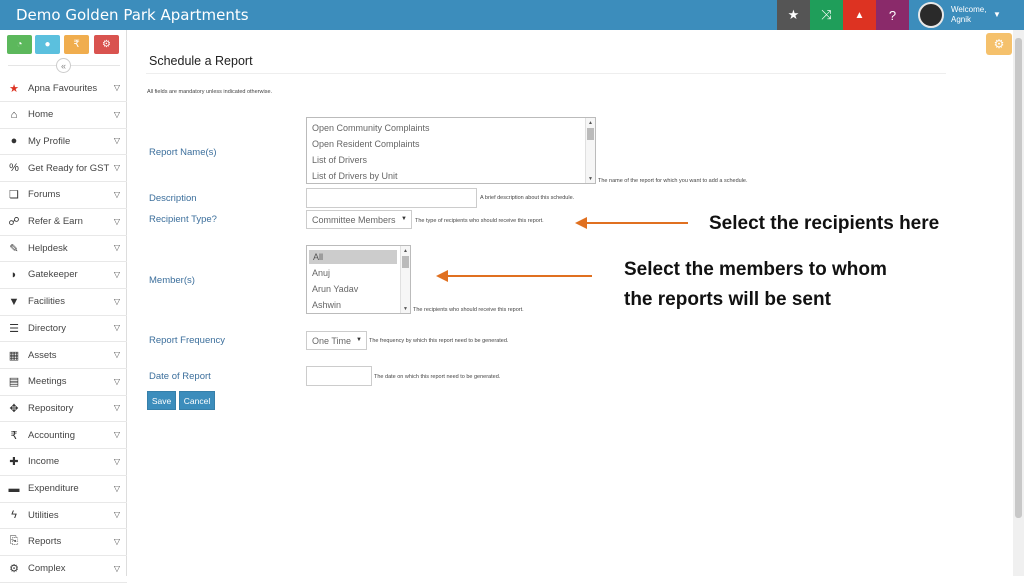 This screenshot has width=1024, height=583. What do you see at coordinates (132, 15) in the screenshot?
I see `app-title: Demo Golden Park Apartments` at bounding box center [132, 15].